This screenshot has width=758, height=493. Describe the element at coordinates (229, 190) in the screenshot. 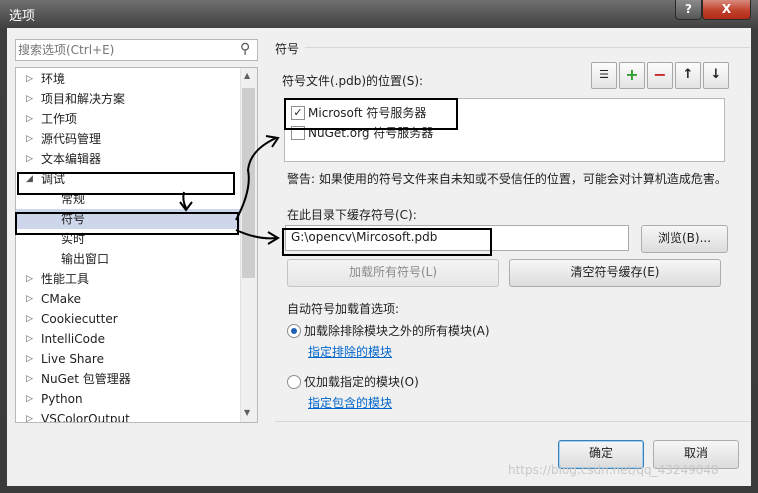

I see `annotation-arrows` at that location.